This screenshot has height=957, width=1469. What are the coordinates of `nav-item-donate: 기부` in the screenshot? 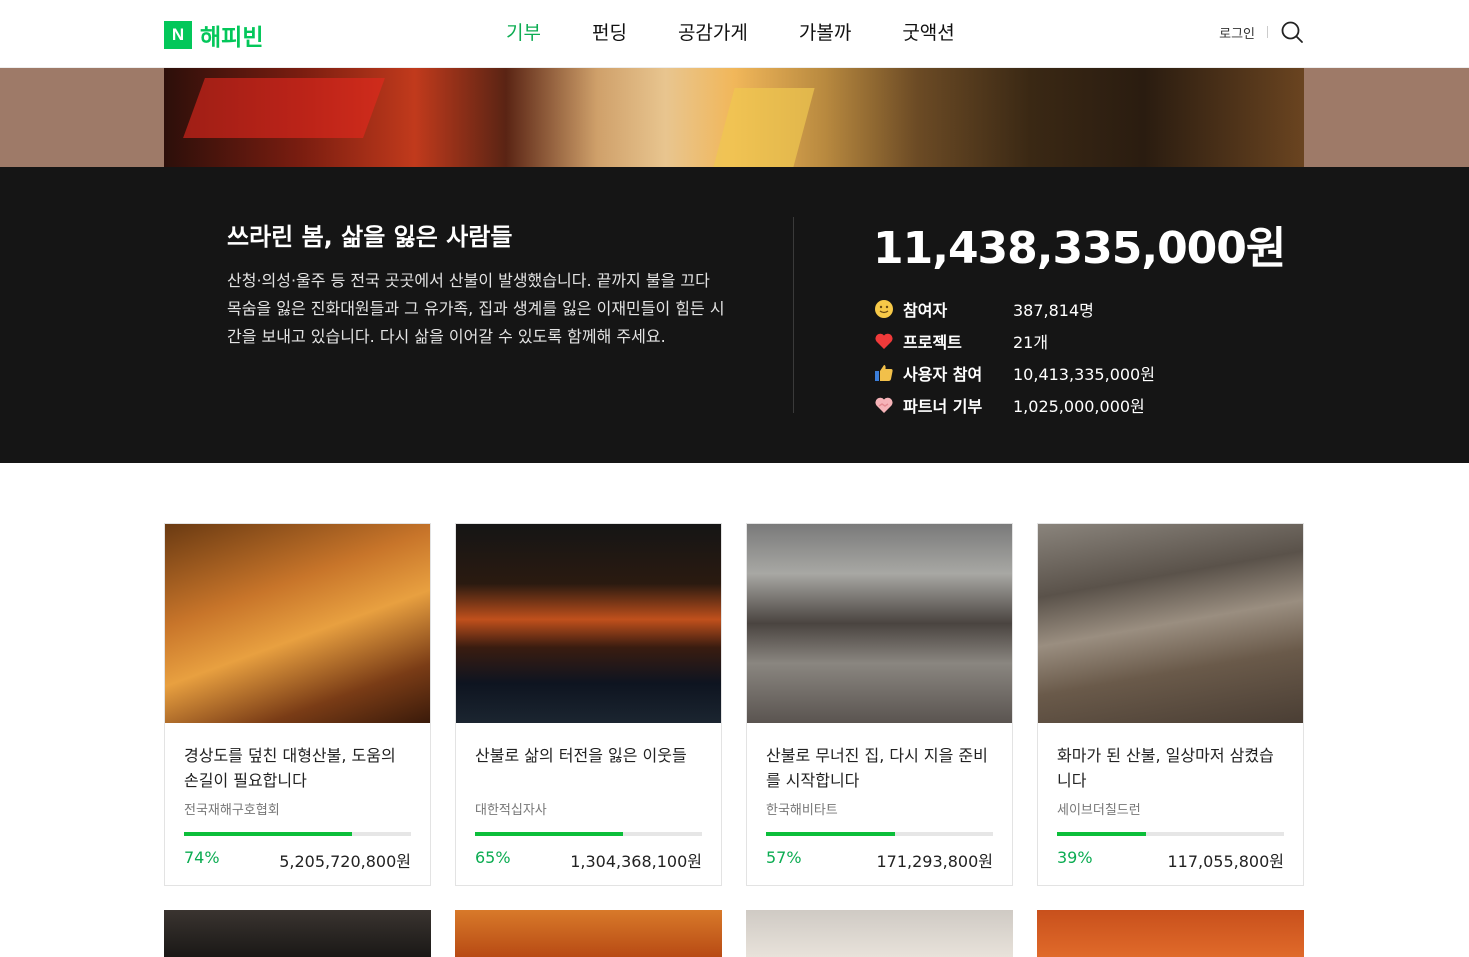 It's located at (523, 31).